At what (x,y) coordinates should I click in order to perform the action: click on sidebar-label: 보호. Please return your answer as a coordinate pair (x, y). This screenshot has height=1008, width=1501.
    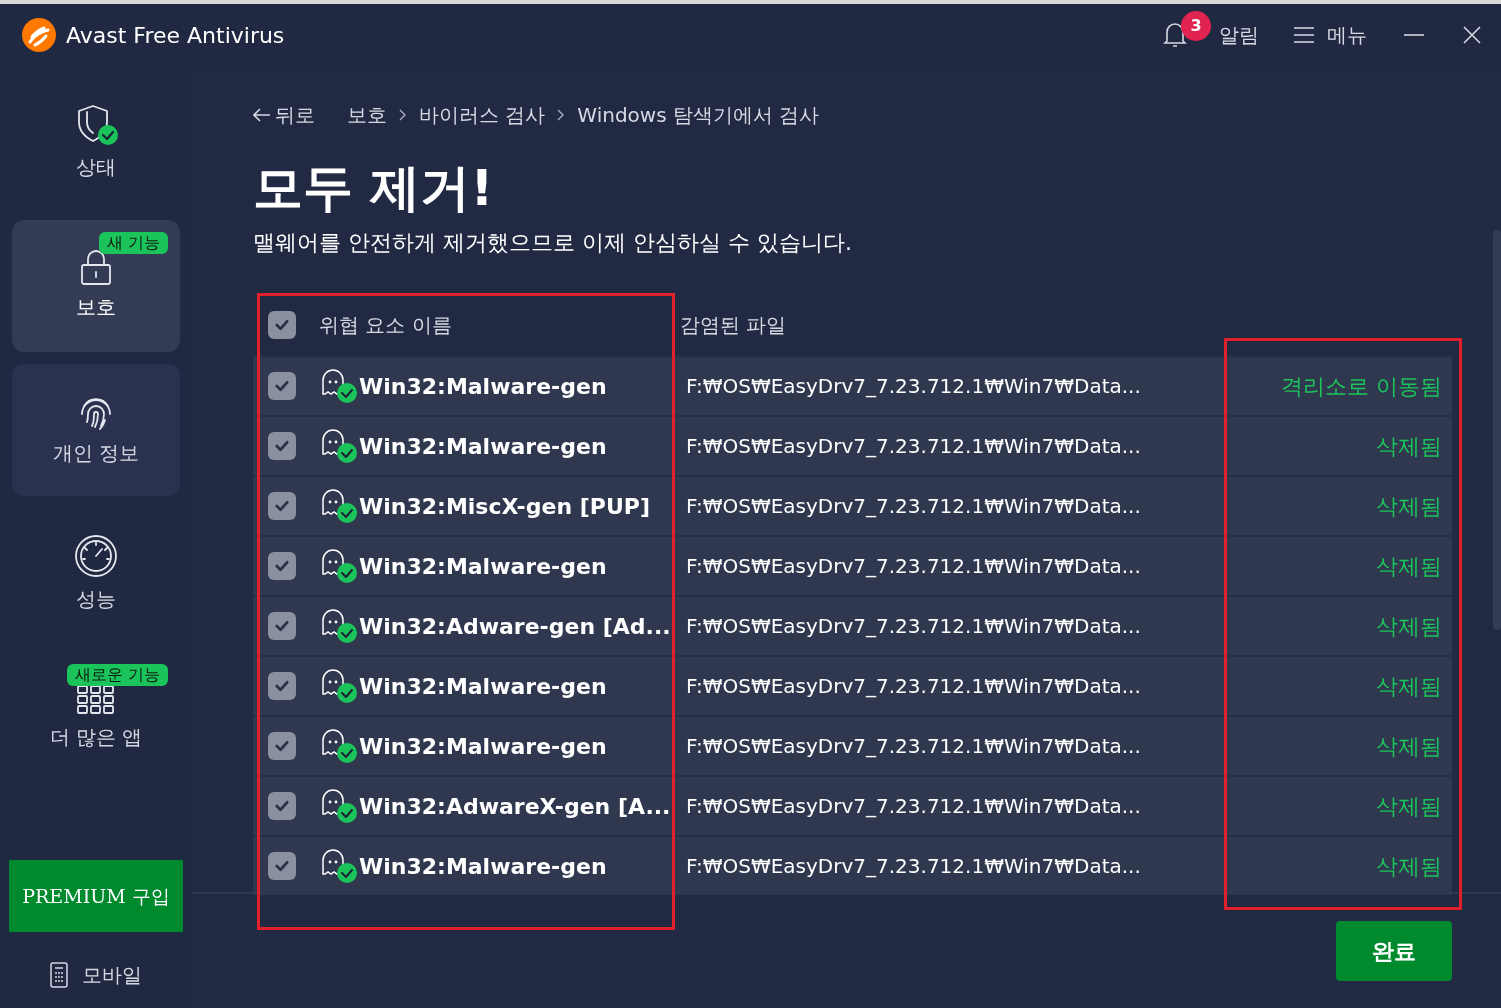
    Looking at the image, I should click on (96, 307).